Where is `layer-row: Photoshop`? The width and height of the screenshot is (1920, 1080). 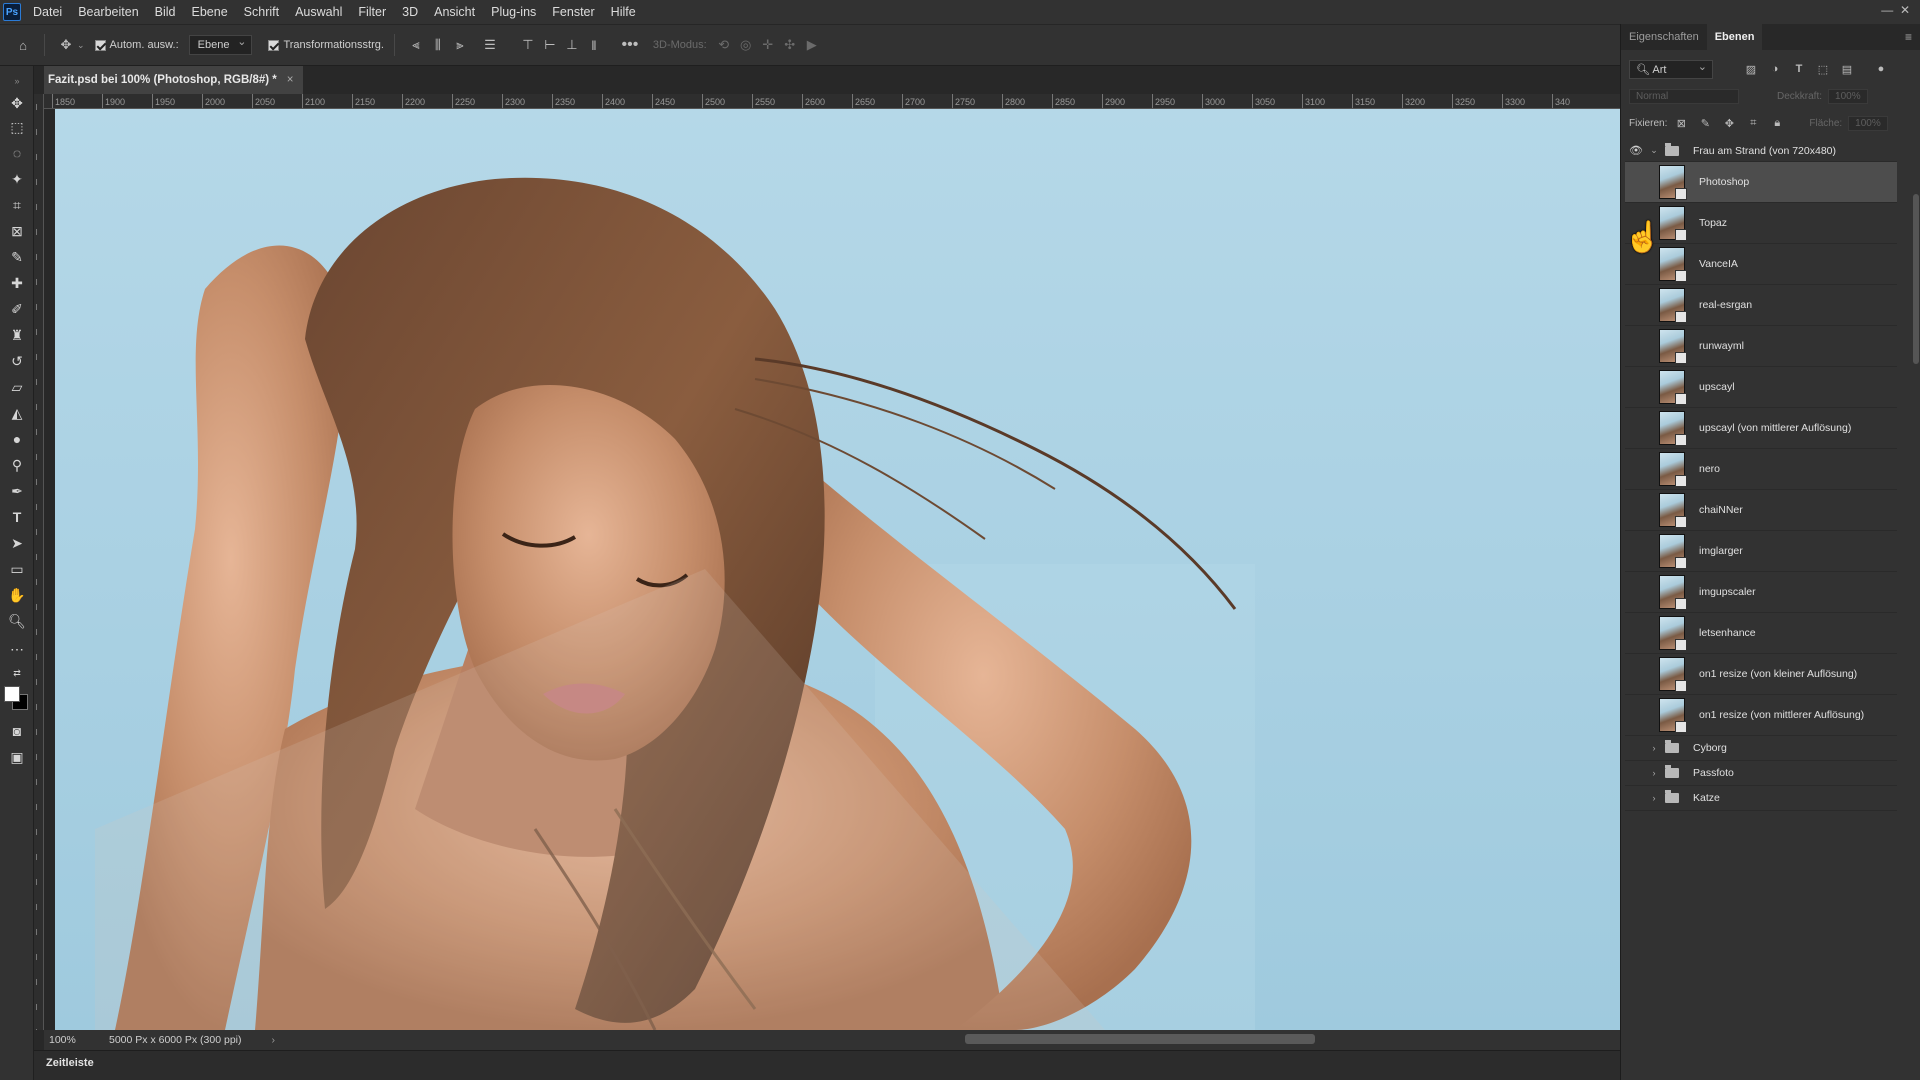
layer-row: Photoshop is located at coordinates (1761, 182).